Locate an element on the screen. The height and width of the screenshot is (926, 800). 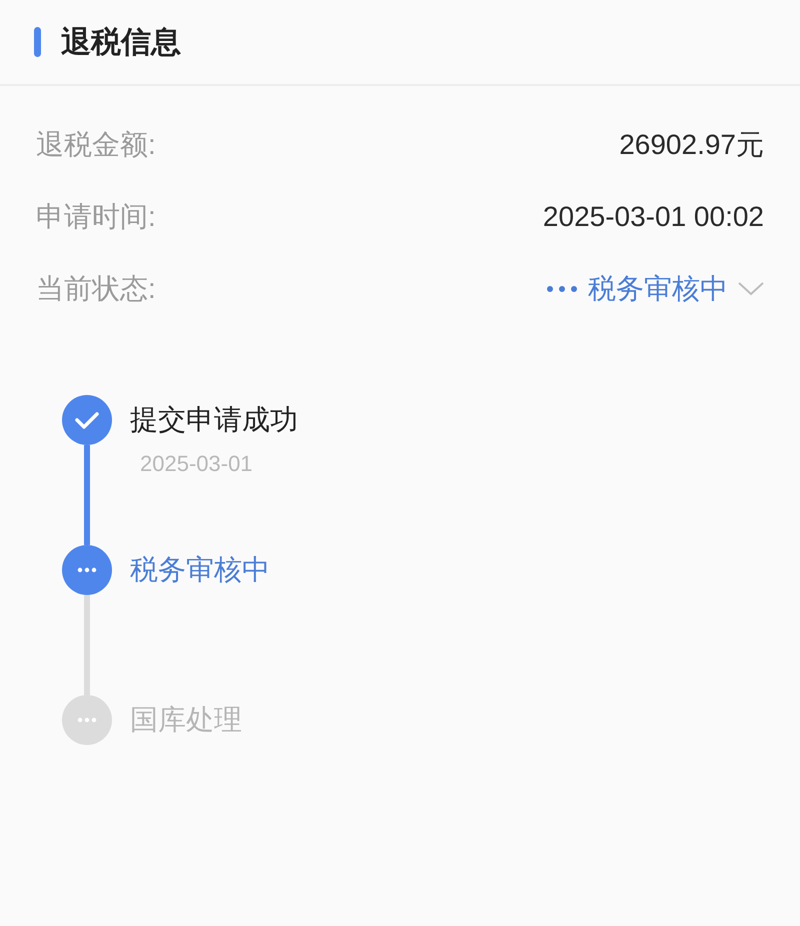
step-date: 2025-03-01 is located at coordinates (197, 464).